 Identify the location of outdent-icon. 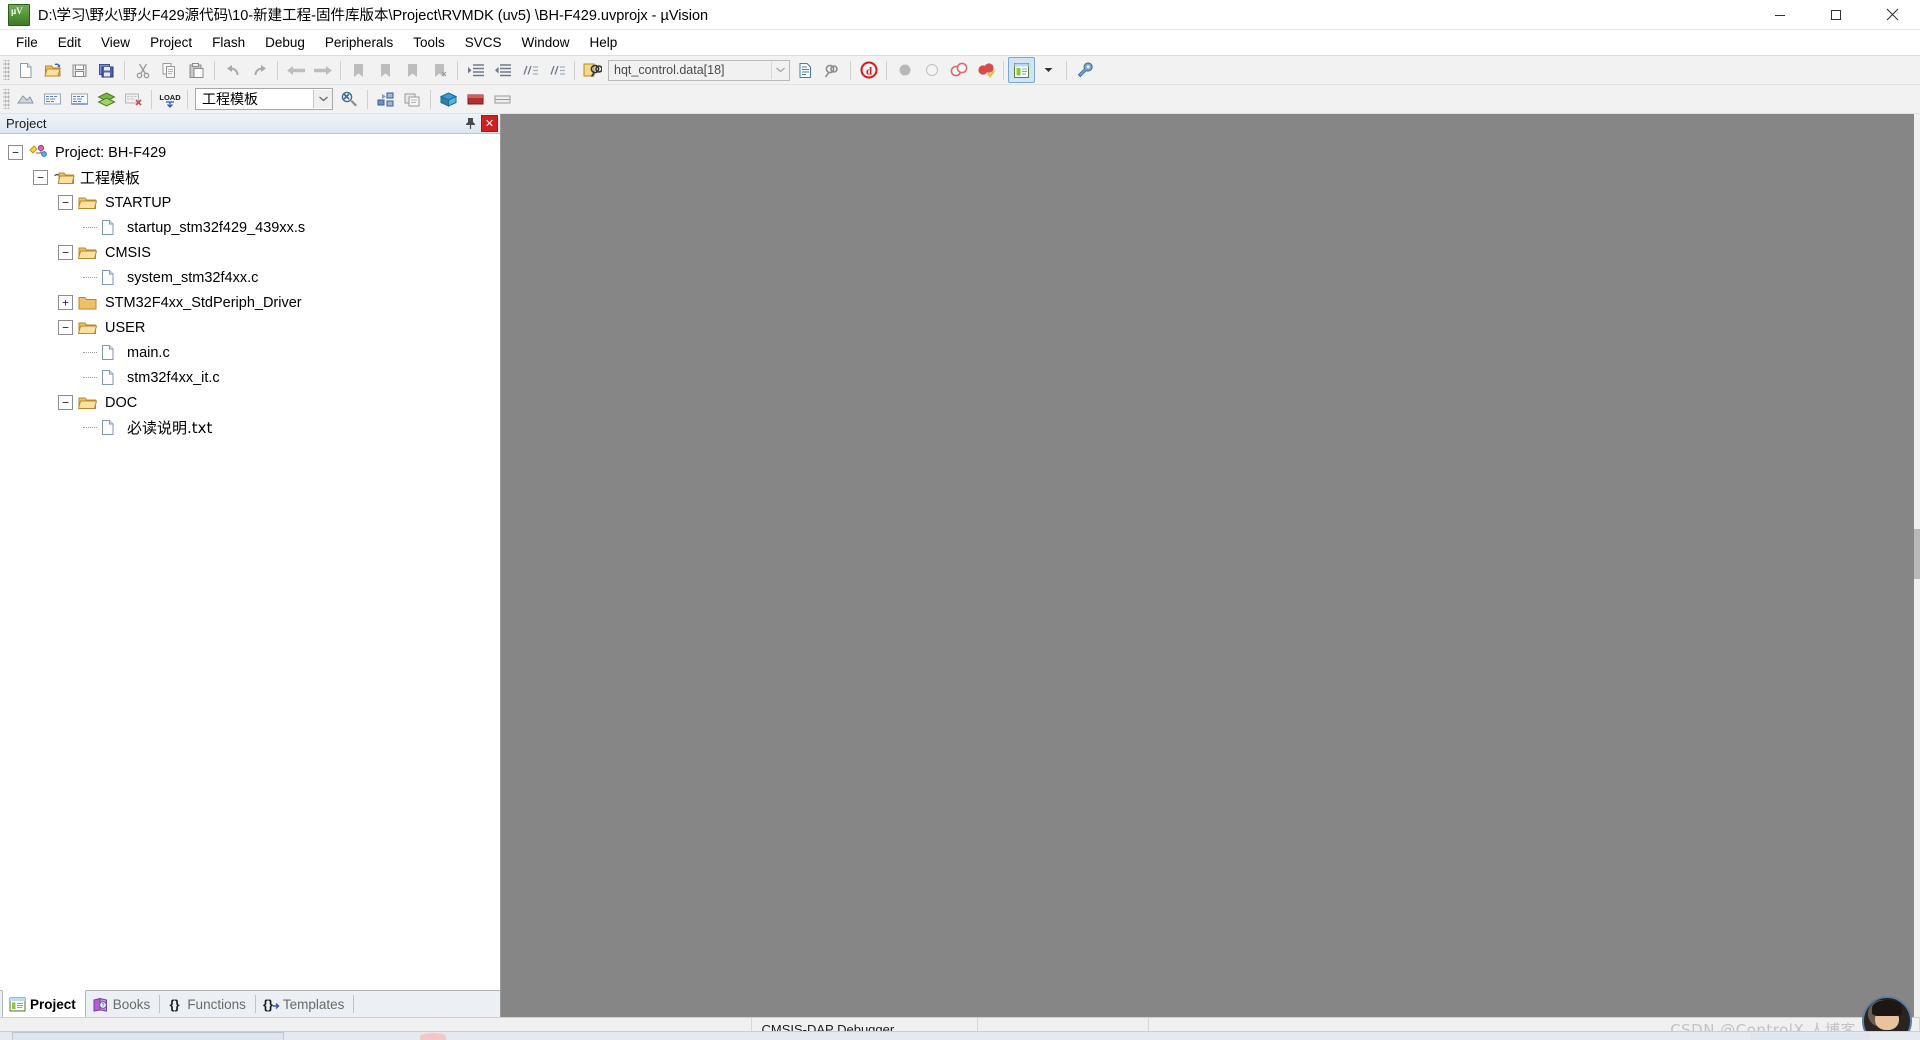
(502, 70).